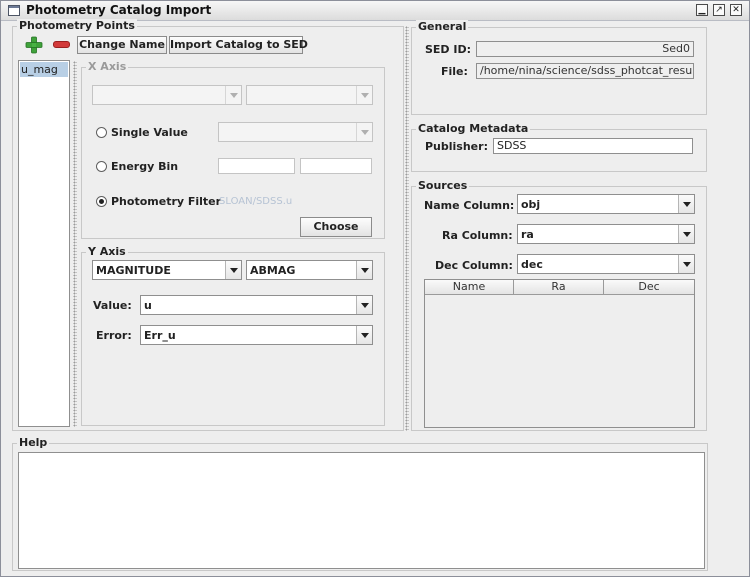 This screenshot has height=577, width=750. What do you see at coordinates (585, 71) in the screenshot?
I see `file-field: /home/nina/science/sdss_photcat_results` at bounding box center [585, 71].